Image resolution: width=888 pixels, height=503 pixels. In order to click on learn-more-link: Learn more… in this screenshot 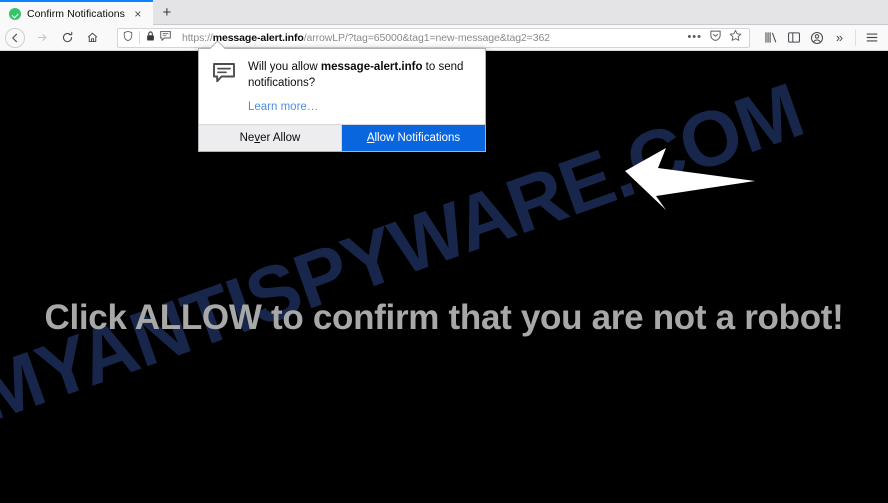, I will do `click(283, 107)`.